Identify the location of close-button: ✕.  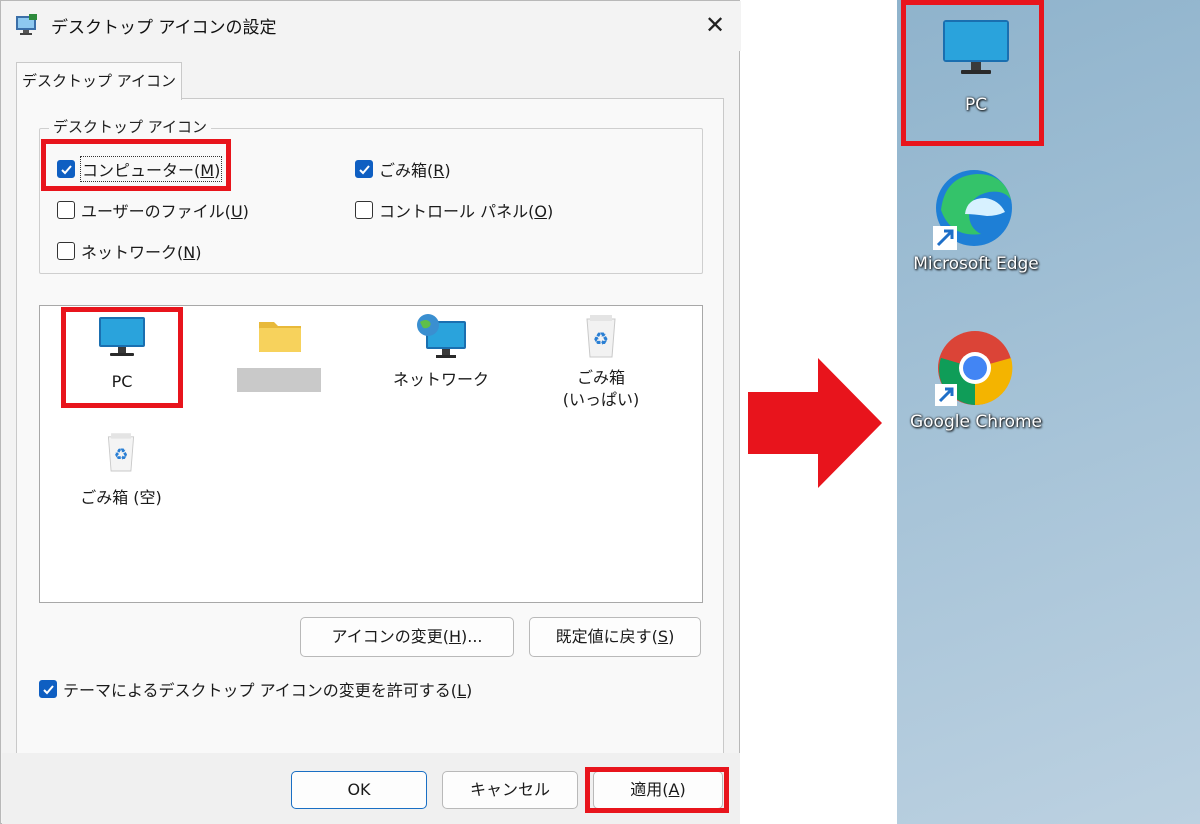
(715, 25).